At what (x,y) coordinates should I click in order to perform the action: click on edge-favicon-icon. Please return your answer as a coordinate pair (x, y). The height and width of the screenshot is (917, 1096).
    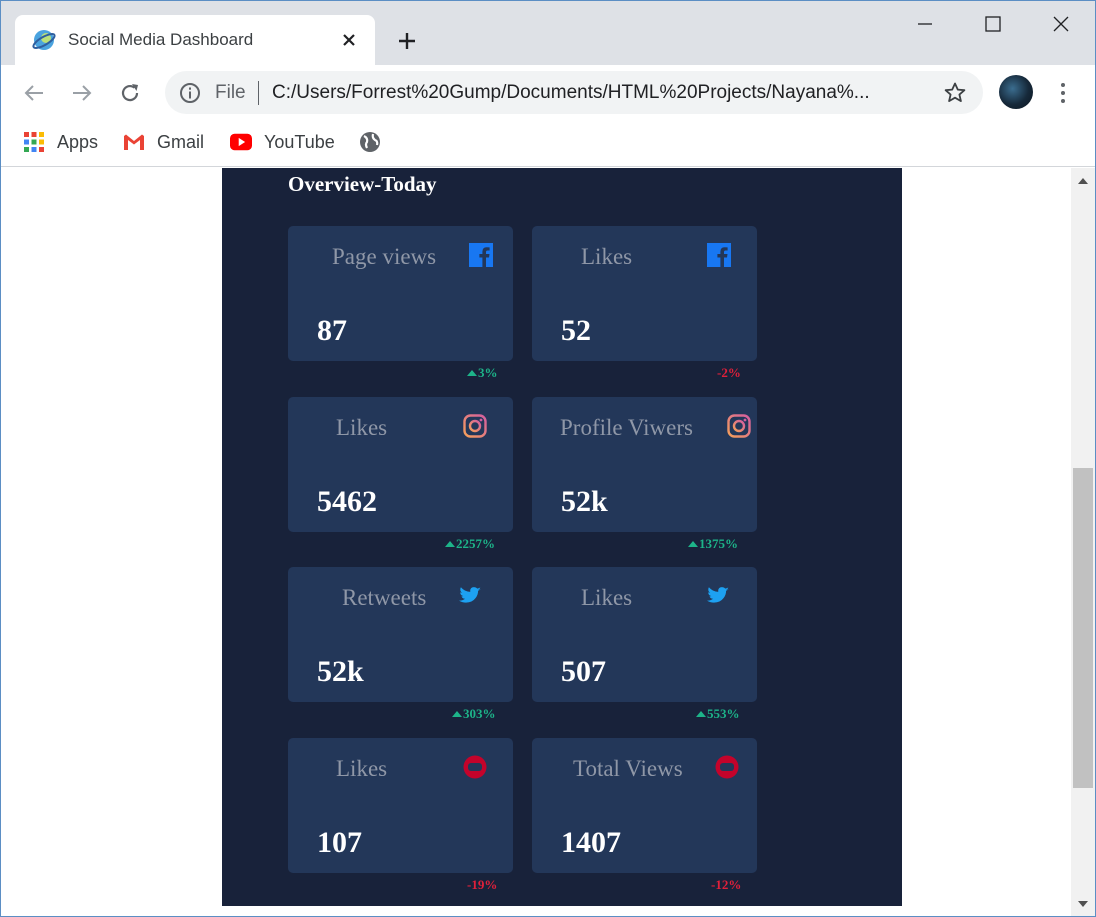
    Looking at the image, I should click on (44, 40).